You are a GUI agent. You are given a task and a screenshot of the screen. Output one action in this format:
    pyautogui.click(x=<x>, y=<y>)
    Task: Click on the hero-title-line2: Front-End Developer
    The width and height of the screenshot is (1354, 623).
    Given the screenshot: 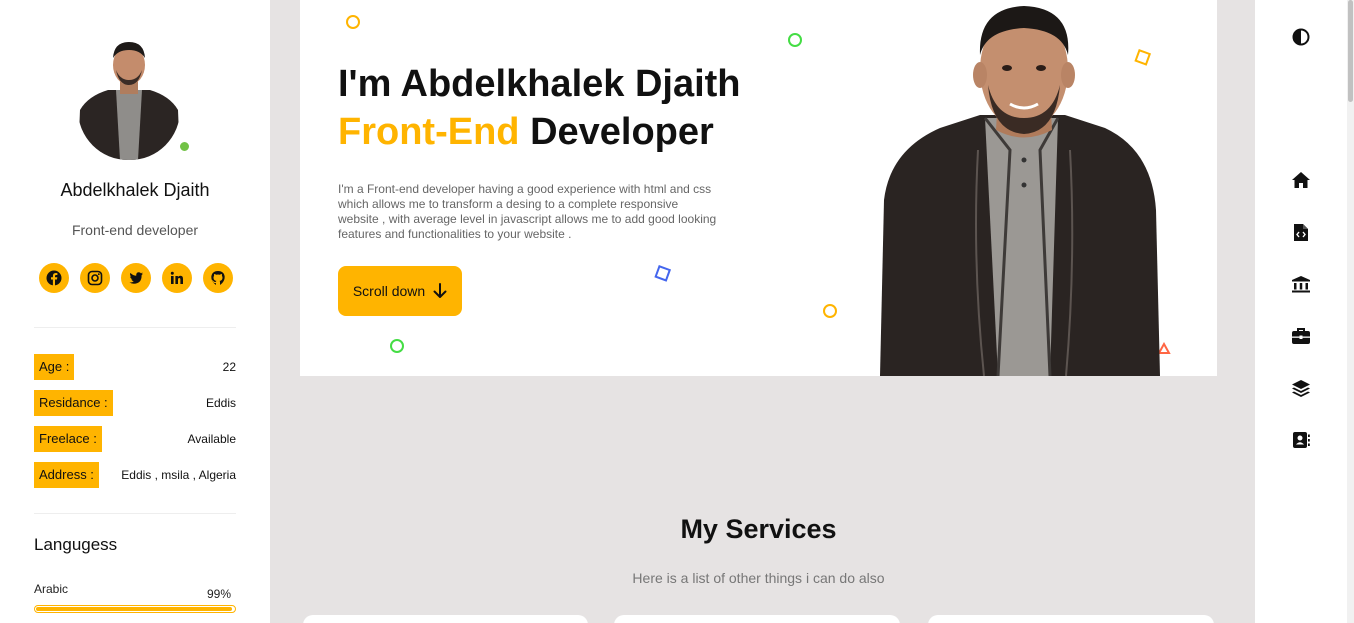 What is the action you would take?
    pyautogui.click(x=539, y=132)
    